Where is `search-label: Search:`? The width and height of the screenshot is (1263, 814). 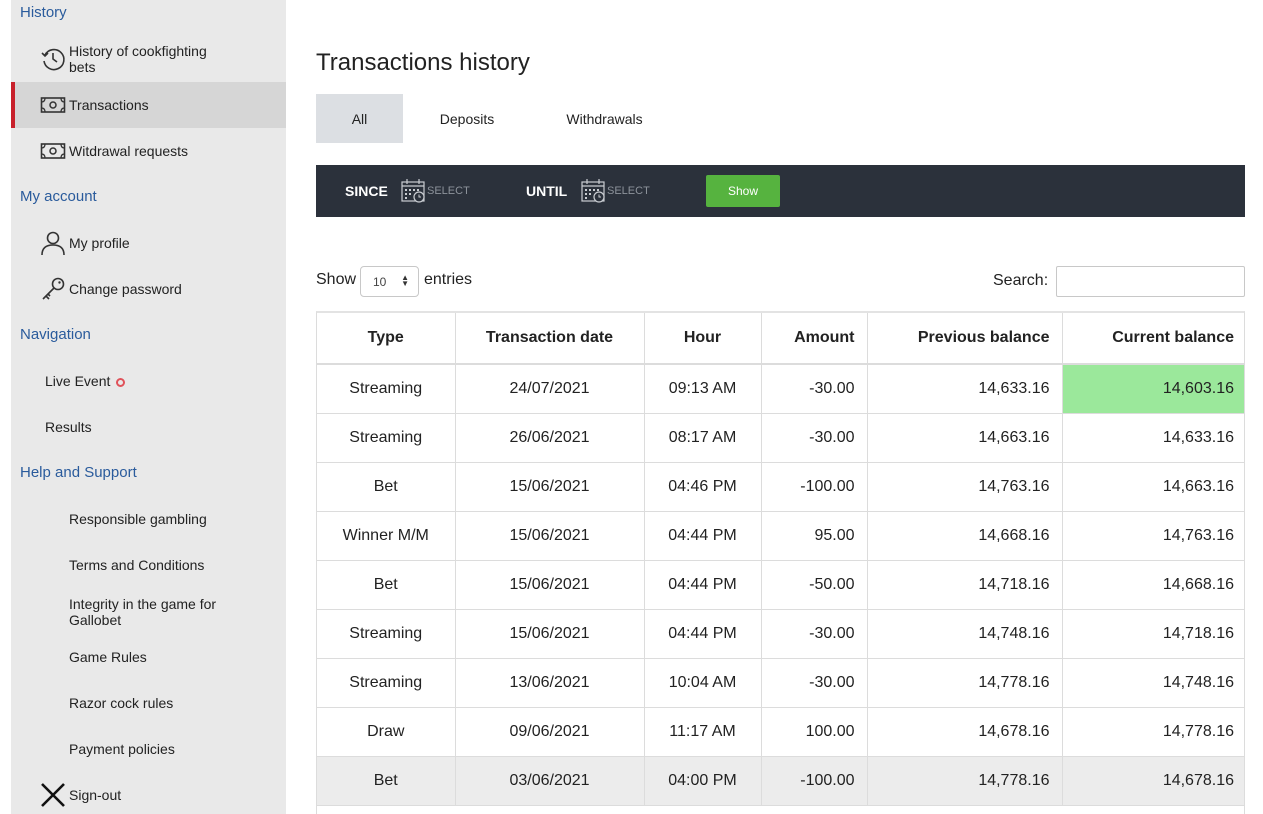
search-label: Search: is located at coordinates (1021, 280).